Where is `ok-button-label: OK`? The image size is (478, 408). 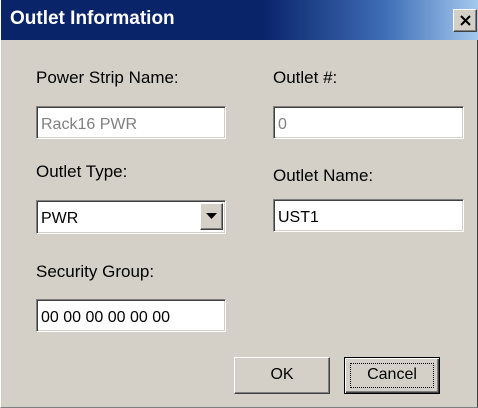
ok-button-label: OK is located at coordinates (282, 374).